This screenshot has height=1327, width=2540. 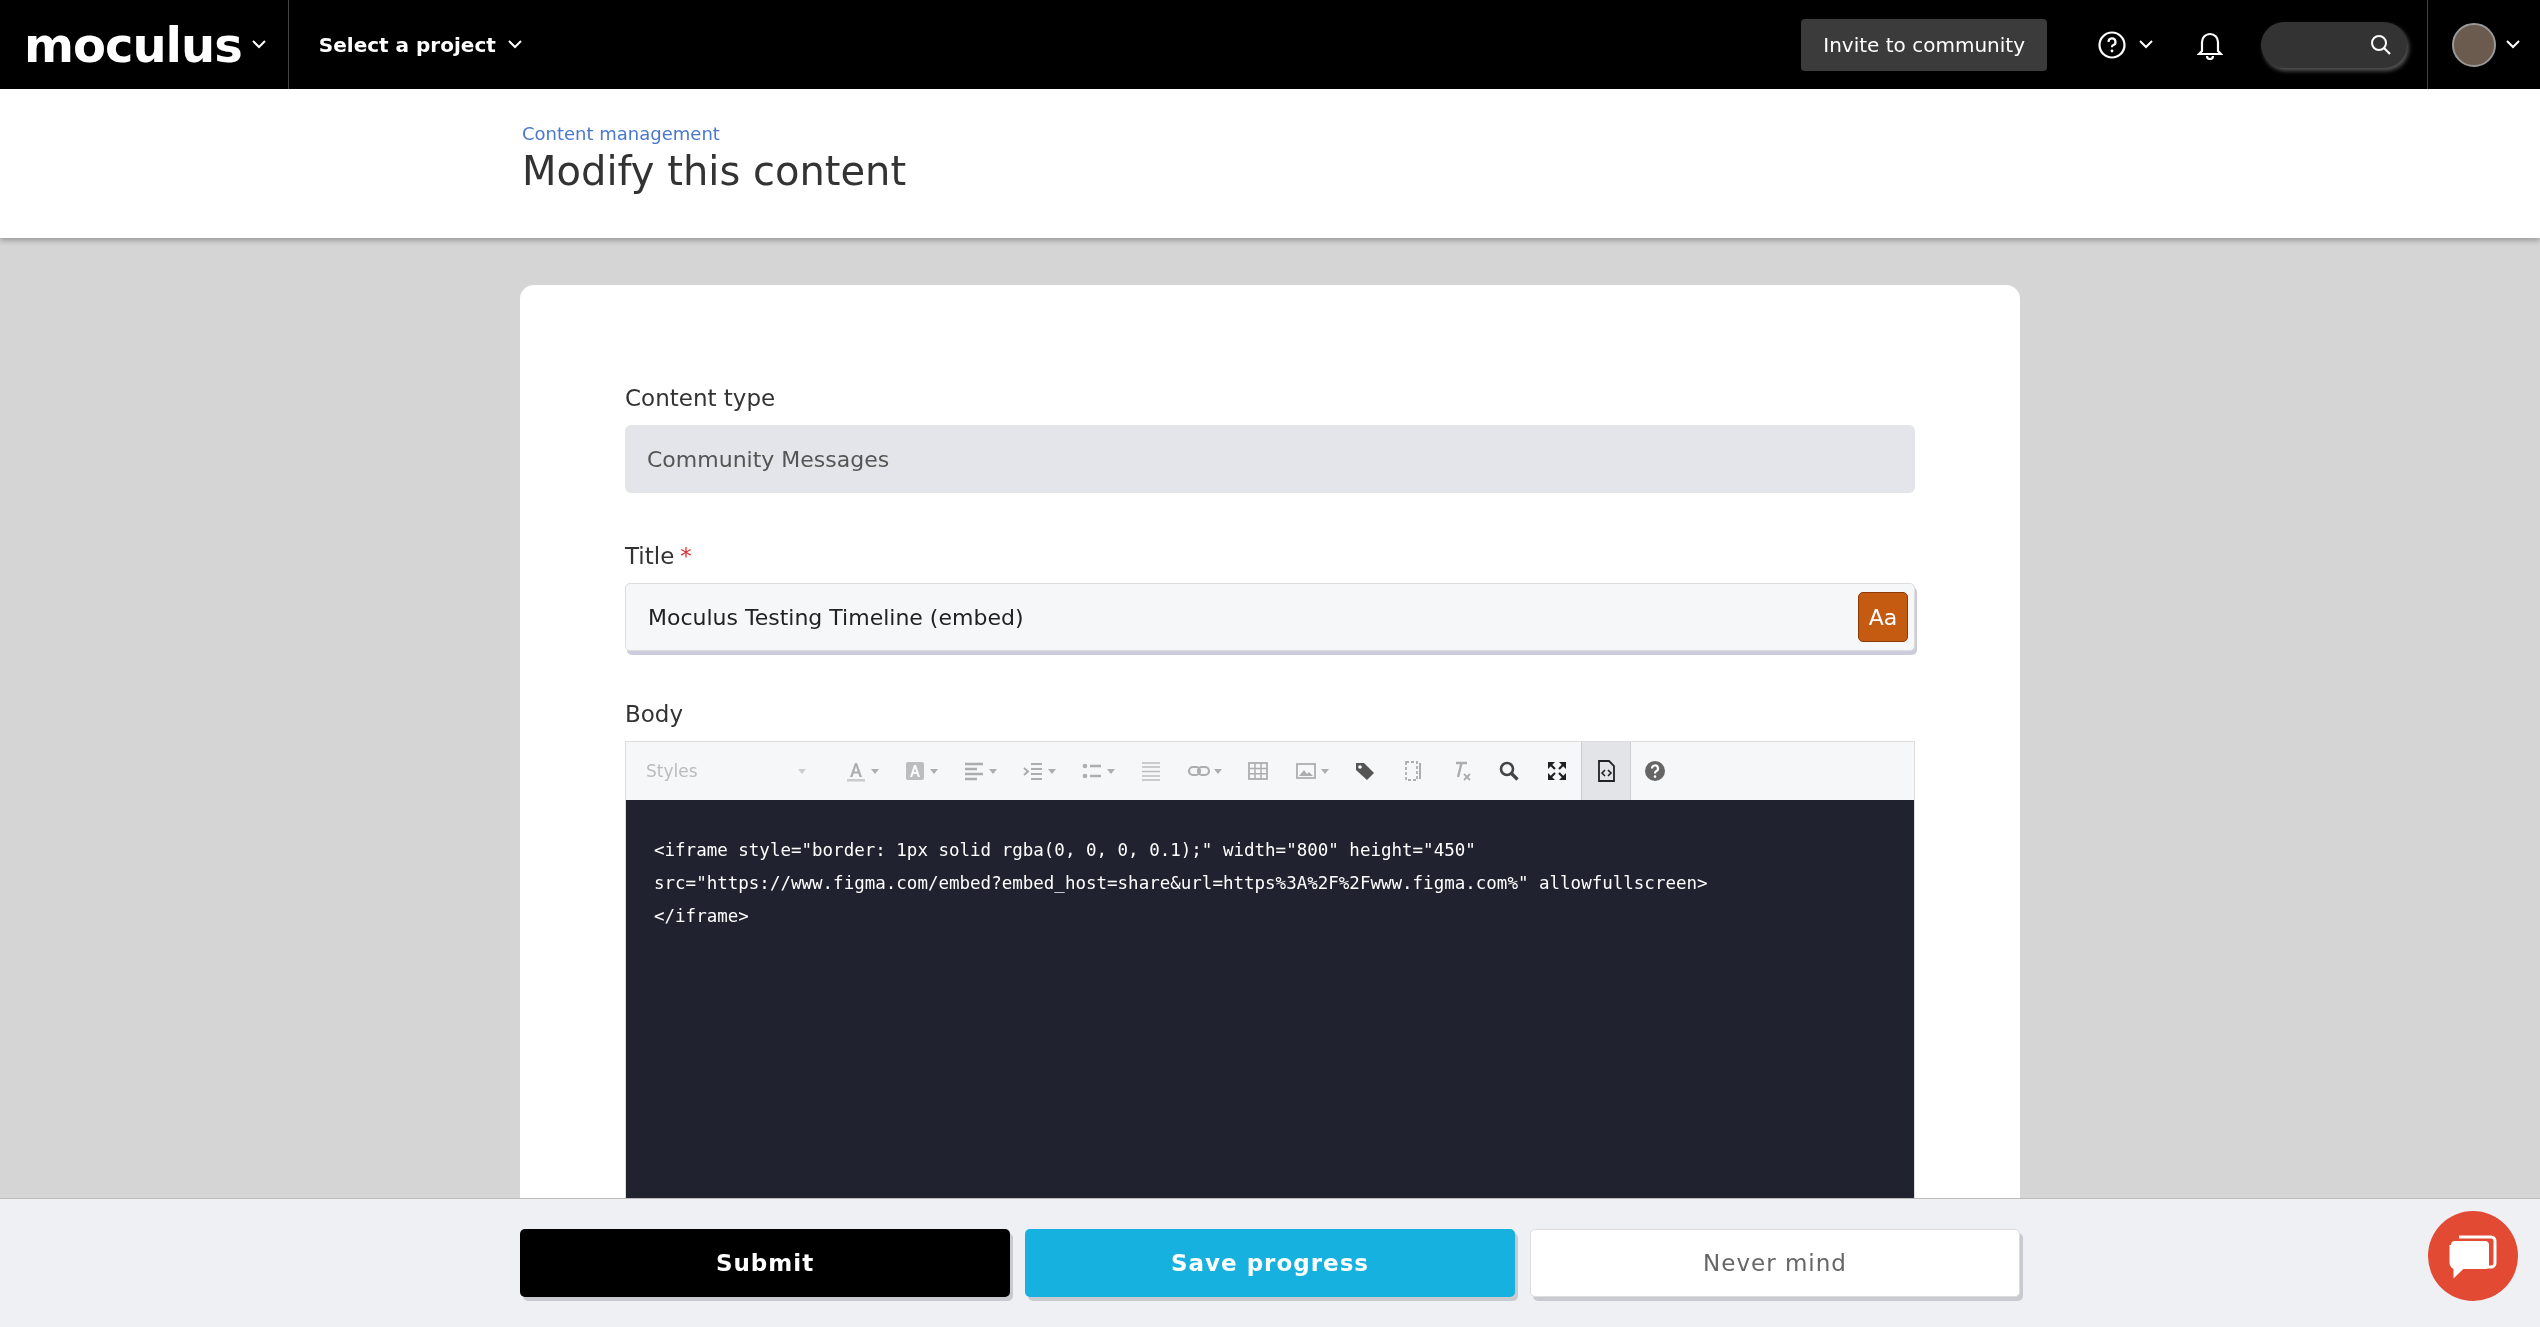 What do you see at coordinates (1181, 883) in the screenshot?
I see `code-line: src="https://www.figma.com/embed?embed_host=share&url=https%3A%2F%2Fwww.figma.com%" allowfullscreen>` at bounding box center [1181, 883].